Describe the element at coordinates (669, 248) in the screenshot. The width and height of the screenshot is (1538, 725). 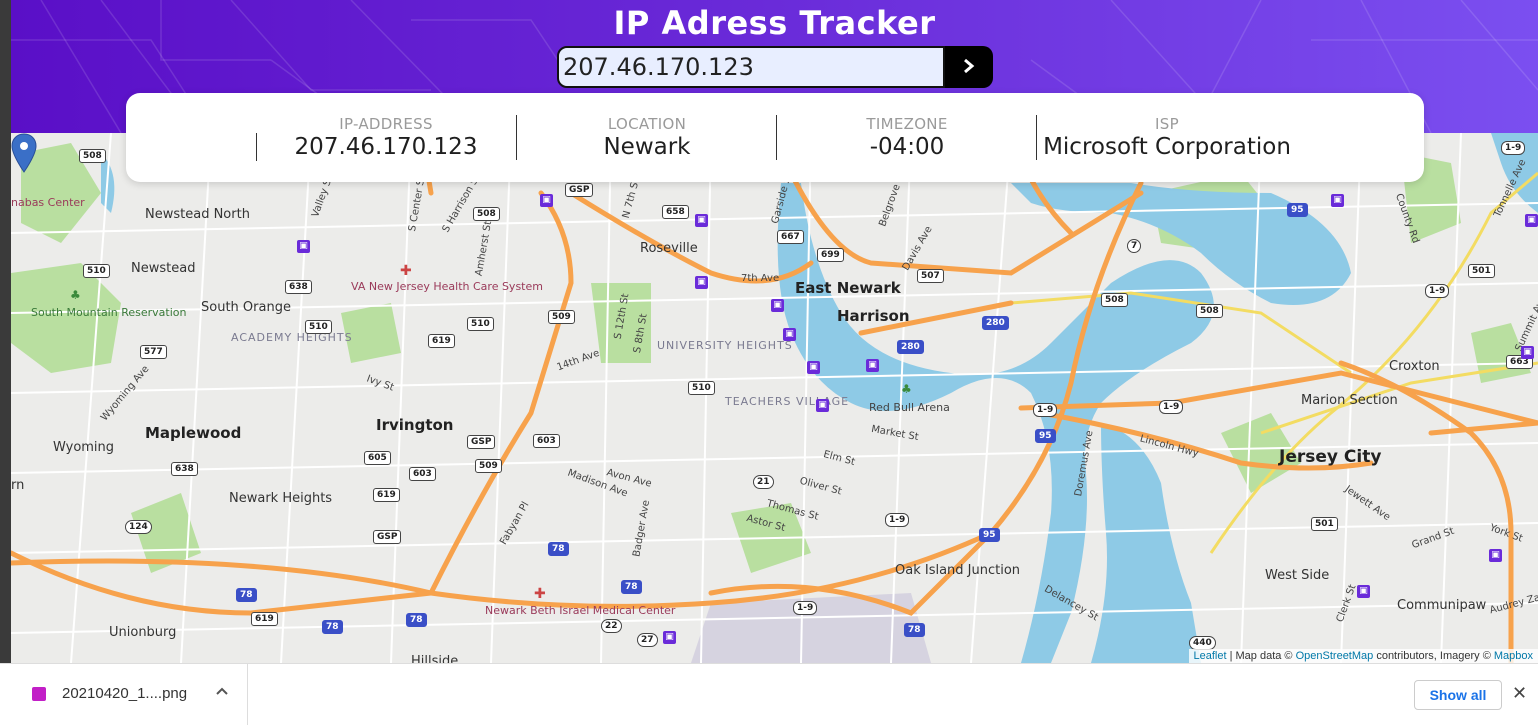
I see `place-roseville: Roseville` at that location.